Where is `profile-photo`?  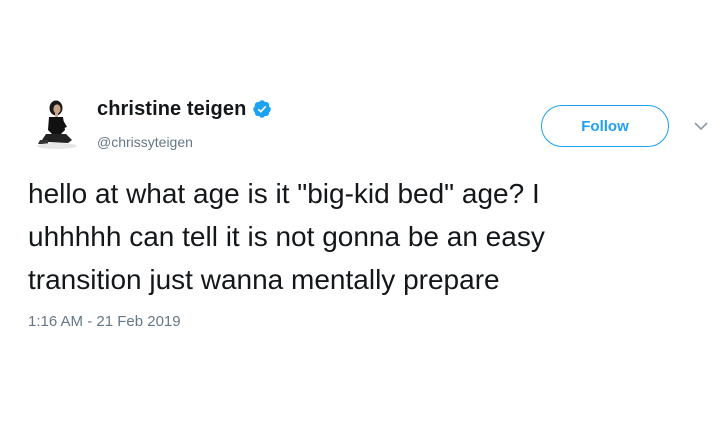
profile-photo is located at coordinates (57, 125).